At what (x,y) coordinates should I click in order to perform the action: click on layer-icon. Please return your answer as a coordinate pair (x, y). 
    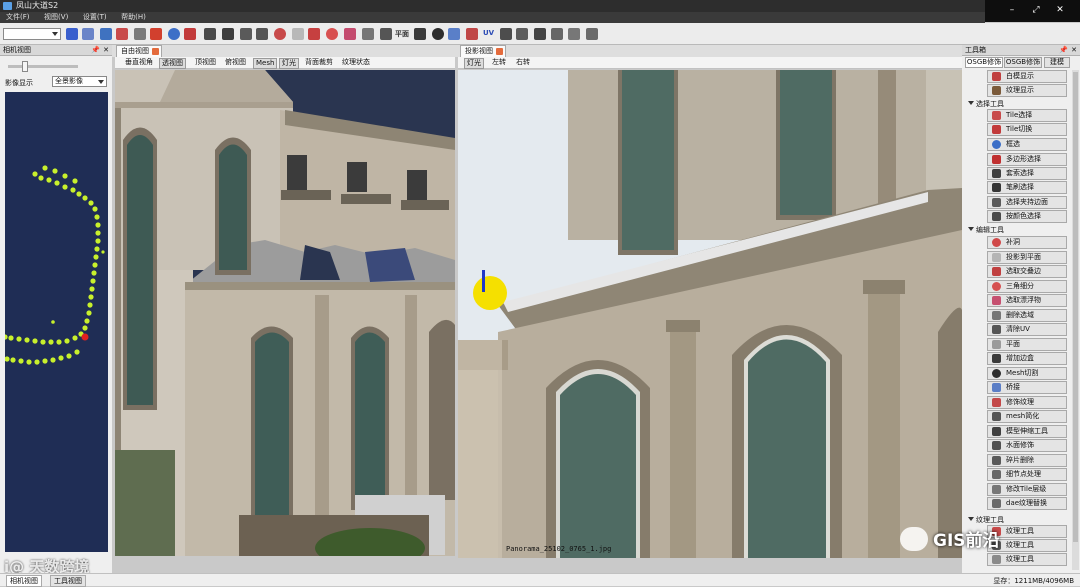
    Looking at the image, I should click on (88, 34).